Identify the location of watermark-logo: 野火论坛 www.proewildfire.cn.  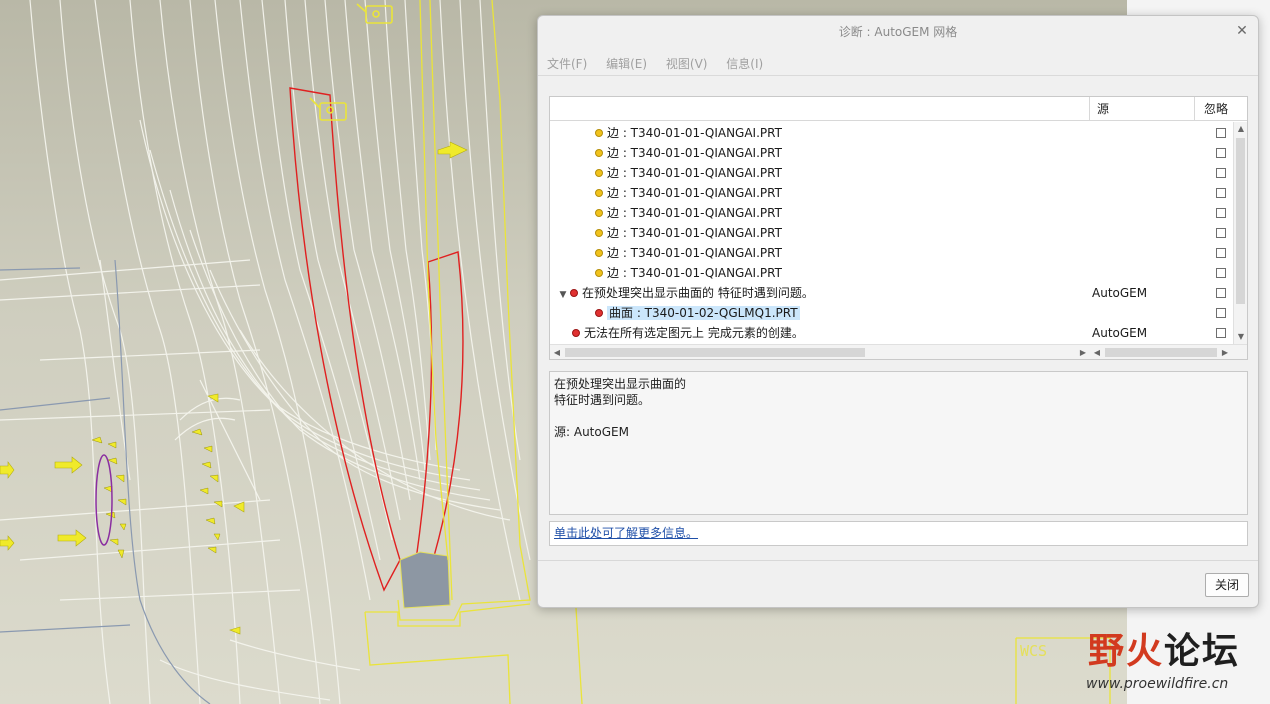
(1174, 660).